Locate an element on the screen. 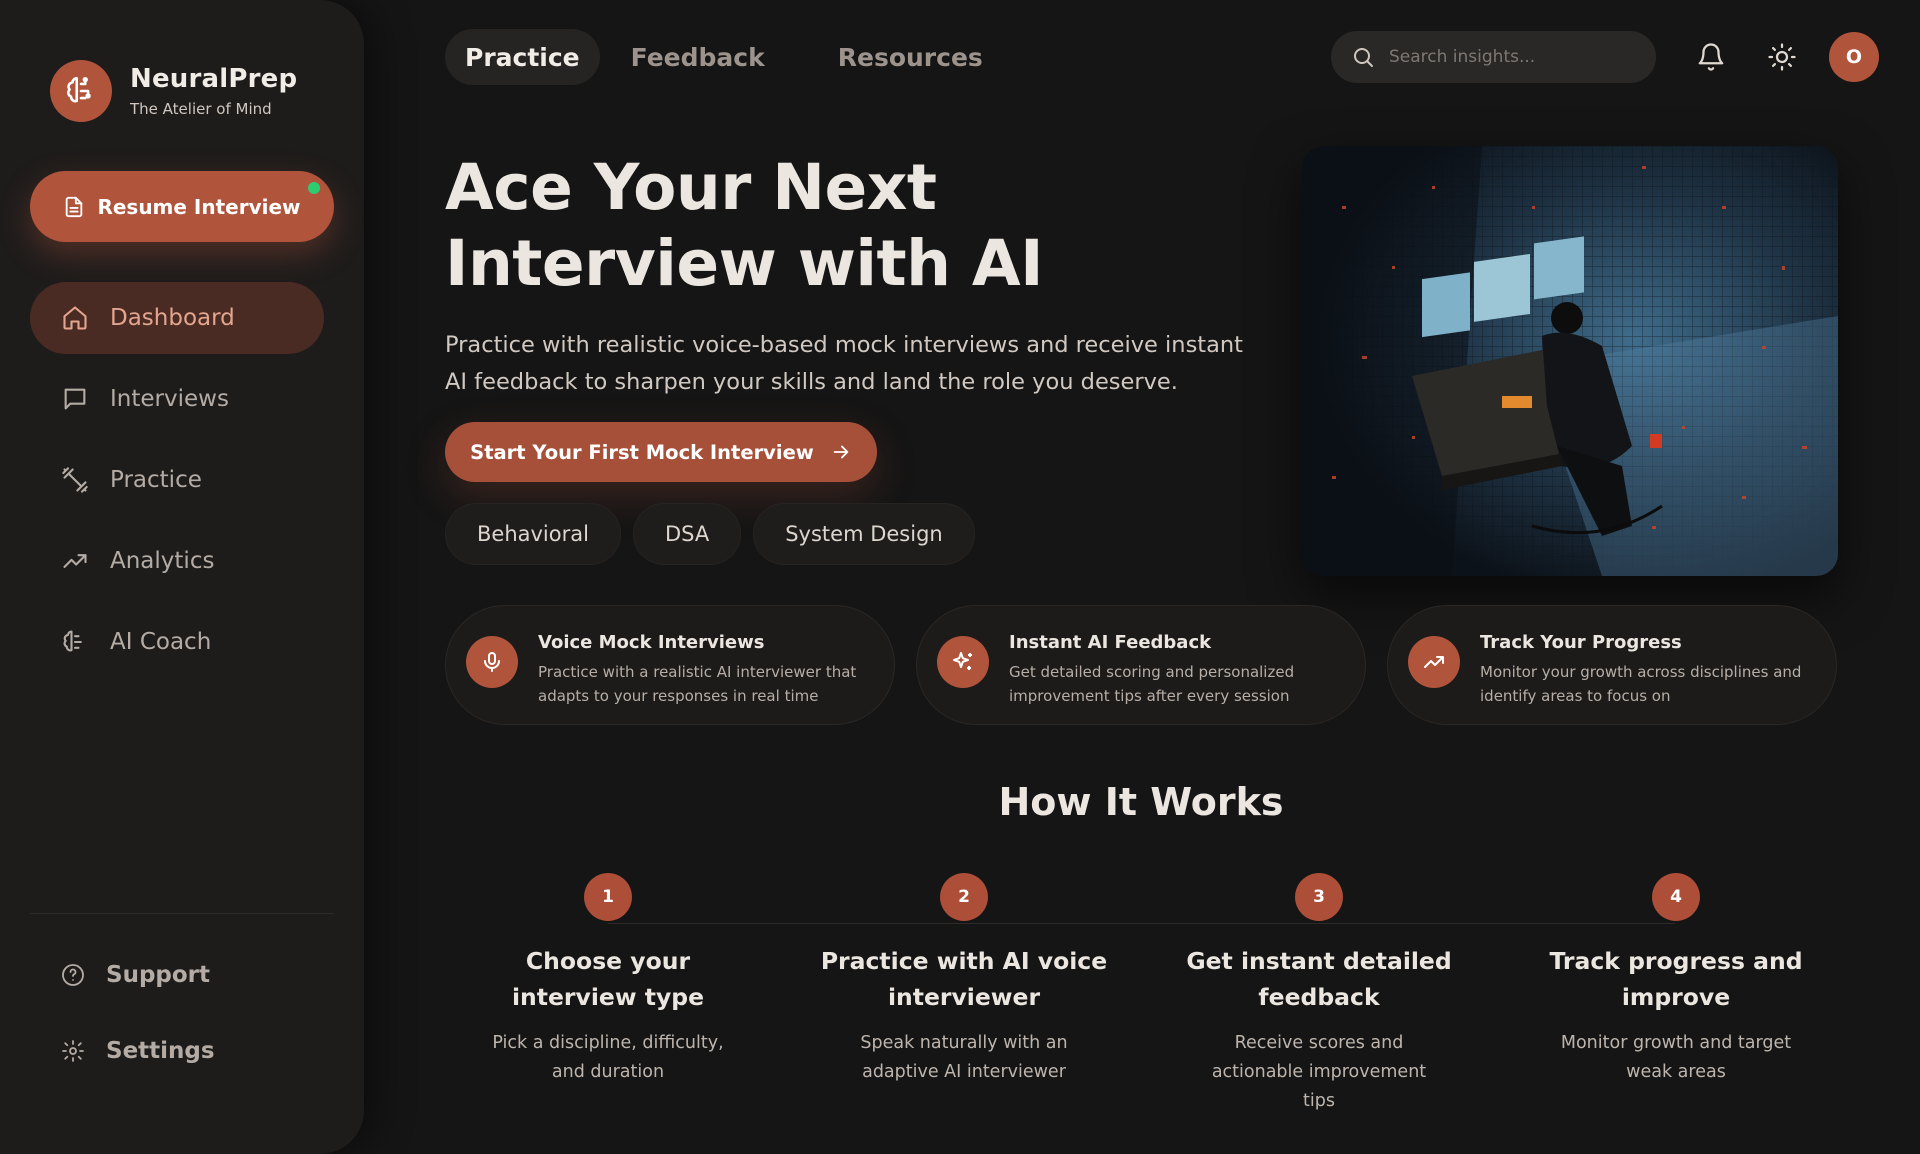 The width and height of the screenshot is (1920, 1154). gear-icon is located at coordinates (73, 1051).